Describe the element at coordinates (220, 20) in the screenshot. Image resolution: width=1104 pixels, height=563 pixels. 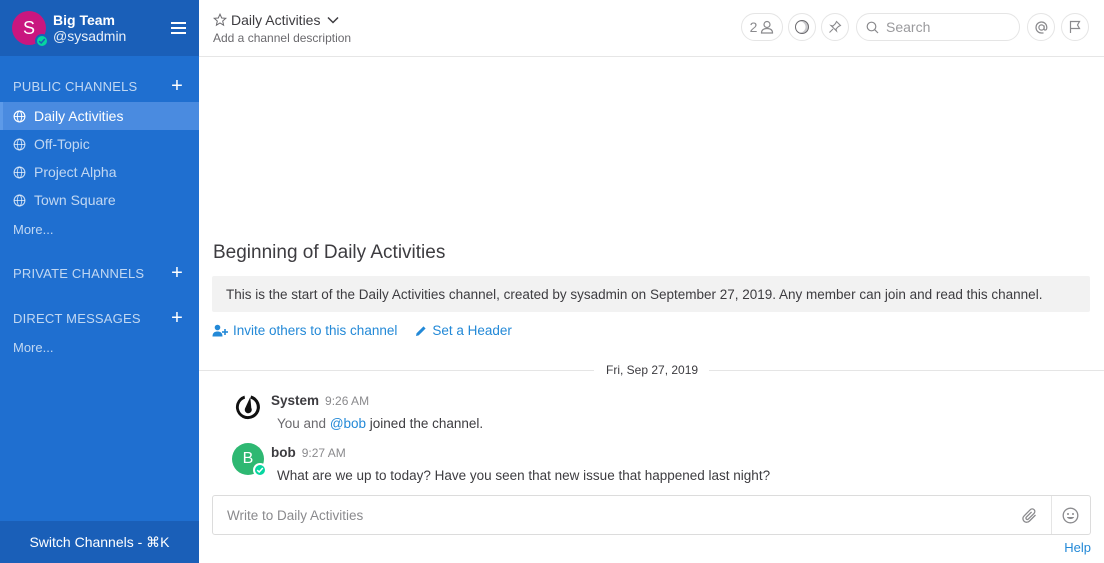
I see `star-icon` at that location.